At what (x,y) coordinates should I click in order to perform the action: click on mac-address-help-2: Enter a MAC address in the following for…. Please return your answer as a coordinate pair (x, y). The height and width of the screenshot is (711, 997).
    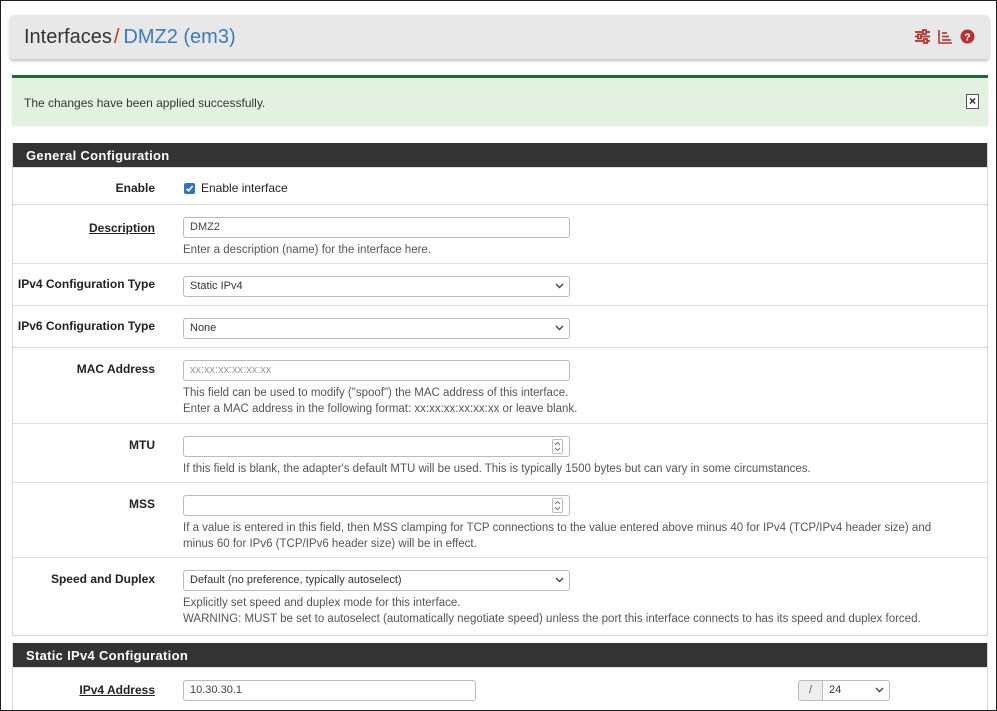
    Looking at the image, I should click on (380, 409).